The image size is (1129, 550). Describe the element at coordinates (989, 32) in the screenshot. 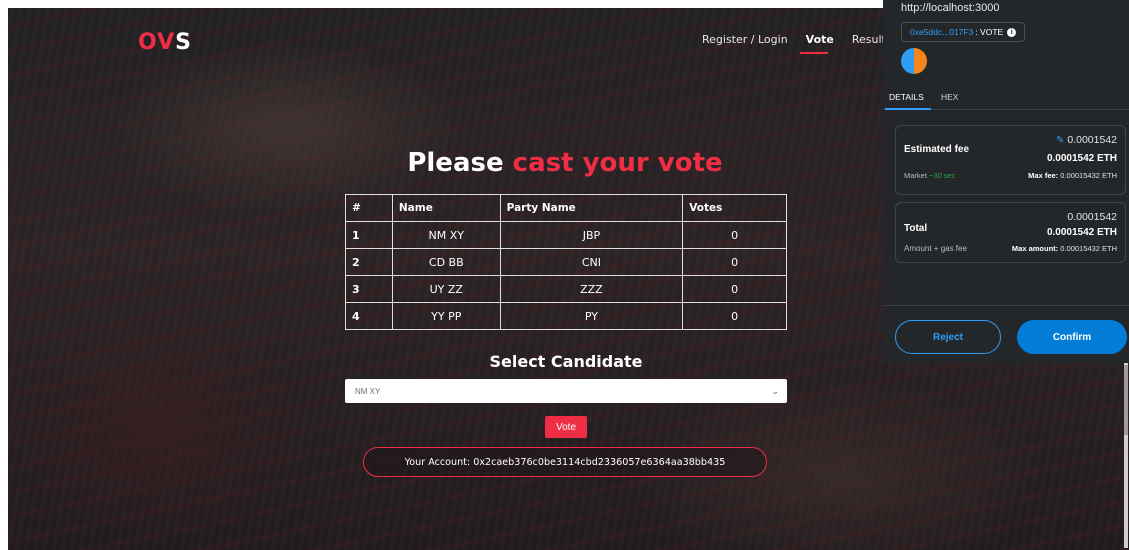

I see `method-name: : VOTE` at that location.